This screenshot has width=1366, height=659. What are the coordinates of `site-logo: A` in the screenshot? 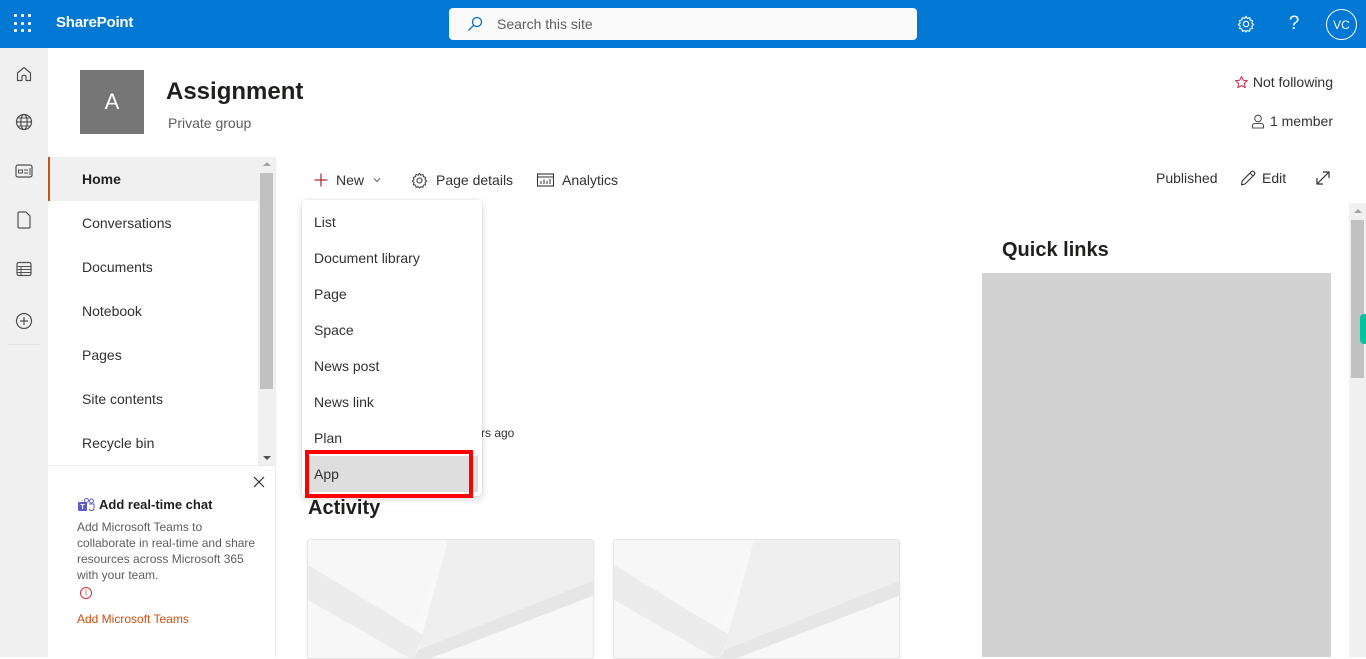 It's located at (112, 102).